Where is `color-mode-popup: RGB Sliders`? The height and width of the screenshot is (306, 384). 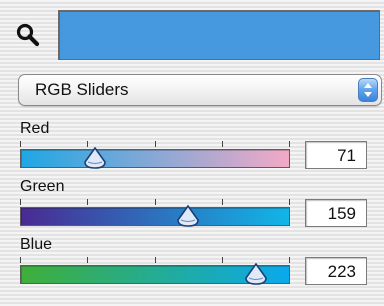 color-mode-popup: RGB Sliders is located at coordinates (200, 90).